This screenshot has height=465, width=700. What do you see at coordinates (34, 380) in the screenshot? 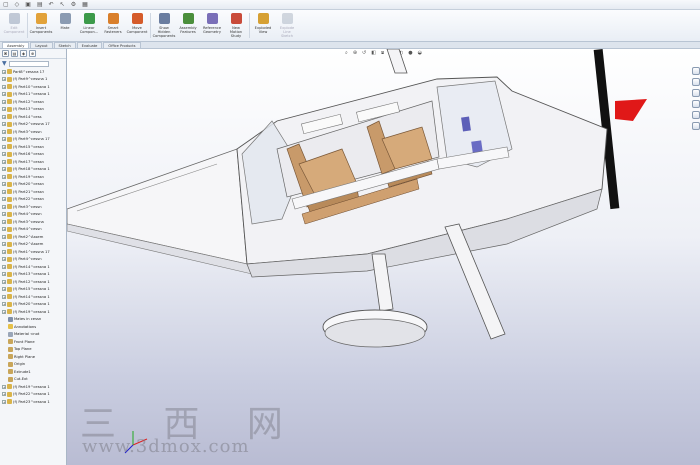
I see `tree-item: Cut-Ext` at bounding box center [34, 380].